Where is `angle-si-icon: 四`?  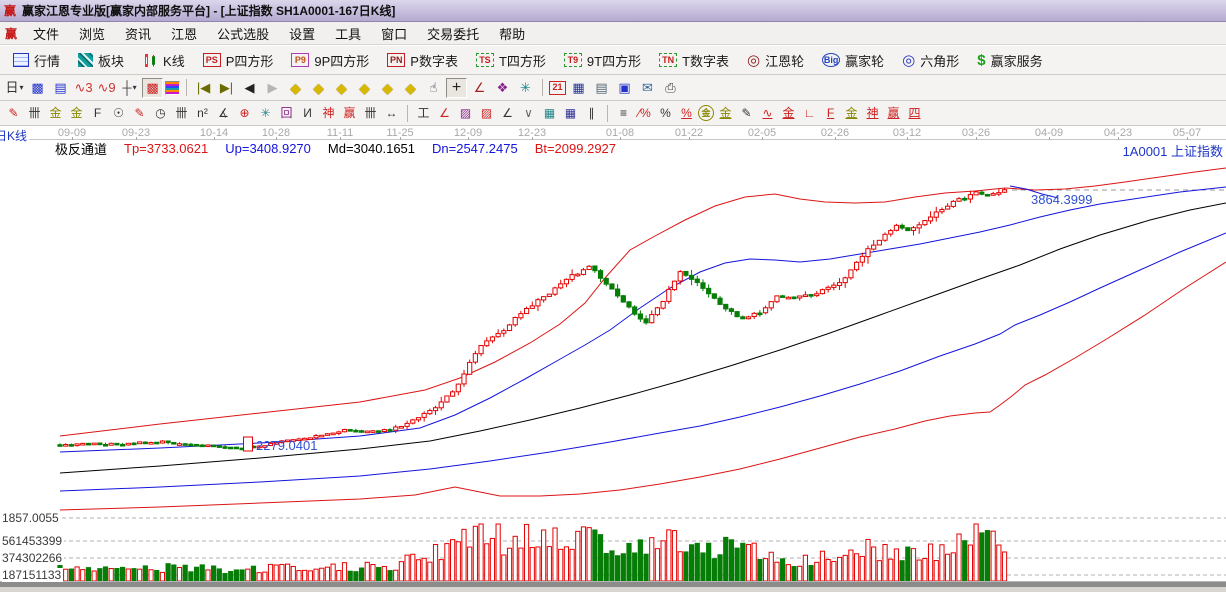
angle-si-icon: 四 is located at coordinates (914, 113).